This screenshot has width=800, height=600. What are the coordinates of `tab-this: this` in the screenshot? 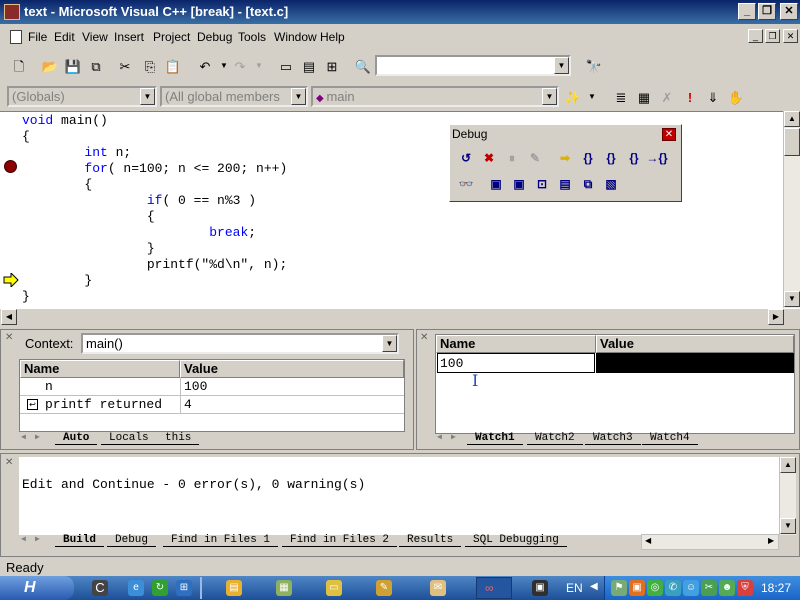 It's located at (178, 438).